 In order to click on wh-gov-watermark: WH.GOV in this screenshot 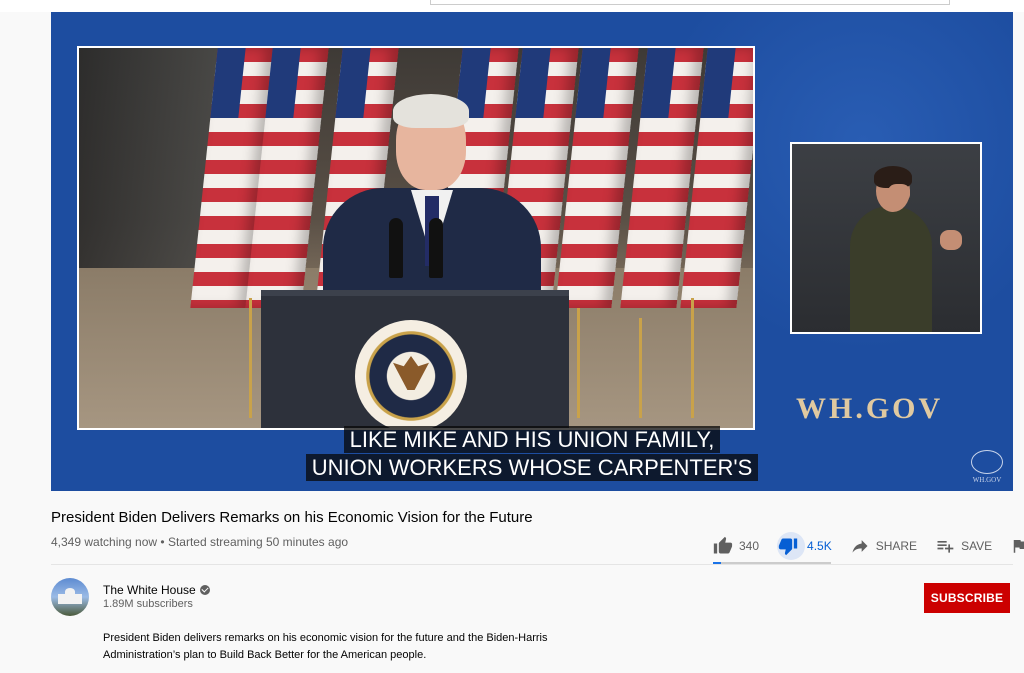, I will do `click(870, 408)`.